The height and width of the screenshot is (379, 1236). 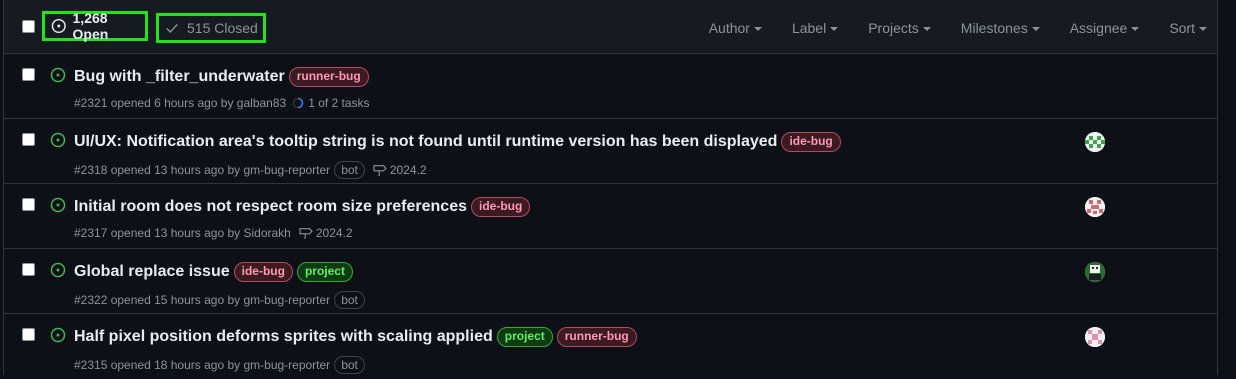 What do you see at coordinates (182, 233) in the screenshot?
I see `issue-meta-text: #2317 opened 13 hours ago by Sidorakh` at bounding box center [182, 233].